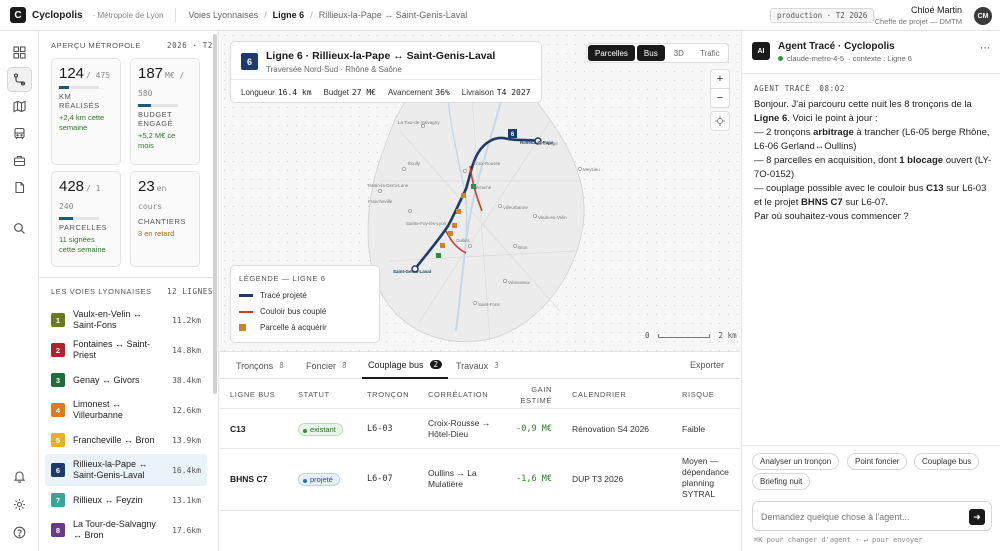  Describe the element at coordinates (57, 15) in the screenshot. I see `app-name: Cyclopolis` at that location.